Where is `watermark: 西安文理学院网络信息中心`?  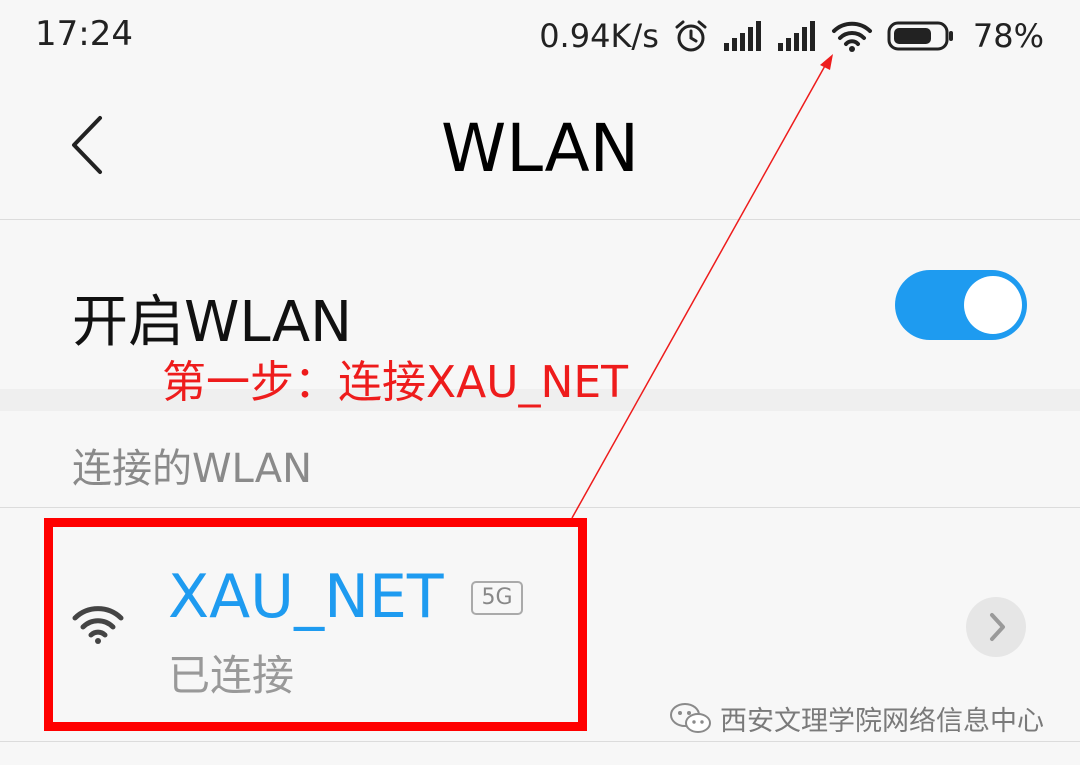 watermark: 西安文理学院网络信息中心 is located at coordinates (856, 718).